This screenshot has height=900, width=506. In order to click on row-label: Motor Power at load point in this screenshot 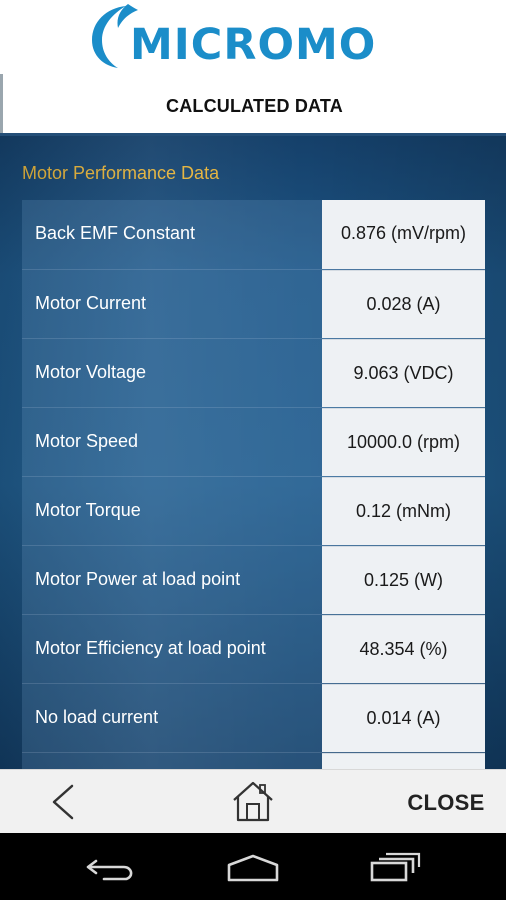, I will do `click(138, 579)`.